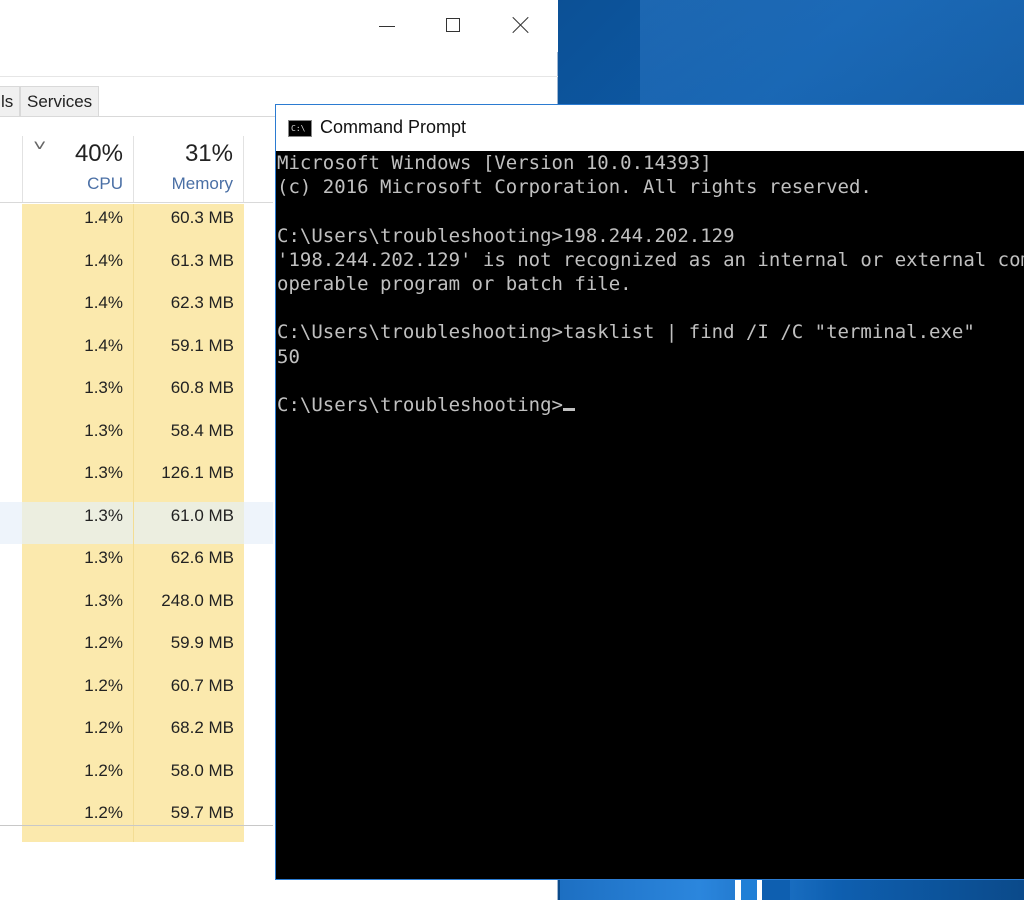  I want to click on header-divider, so click(136, 202).